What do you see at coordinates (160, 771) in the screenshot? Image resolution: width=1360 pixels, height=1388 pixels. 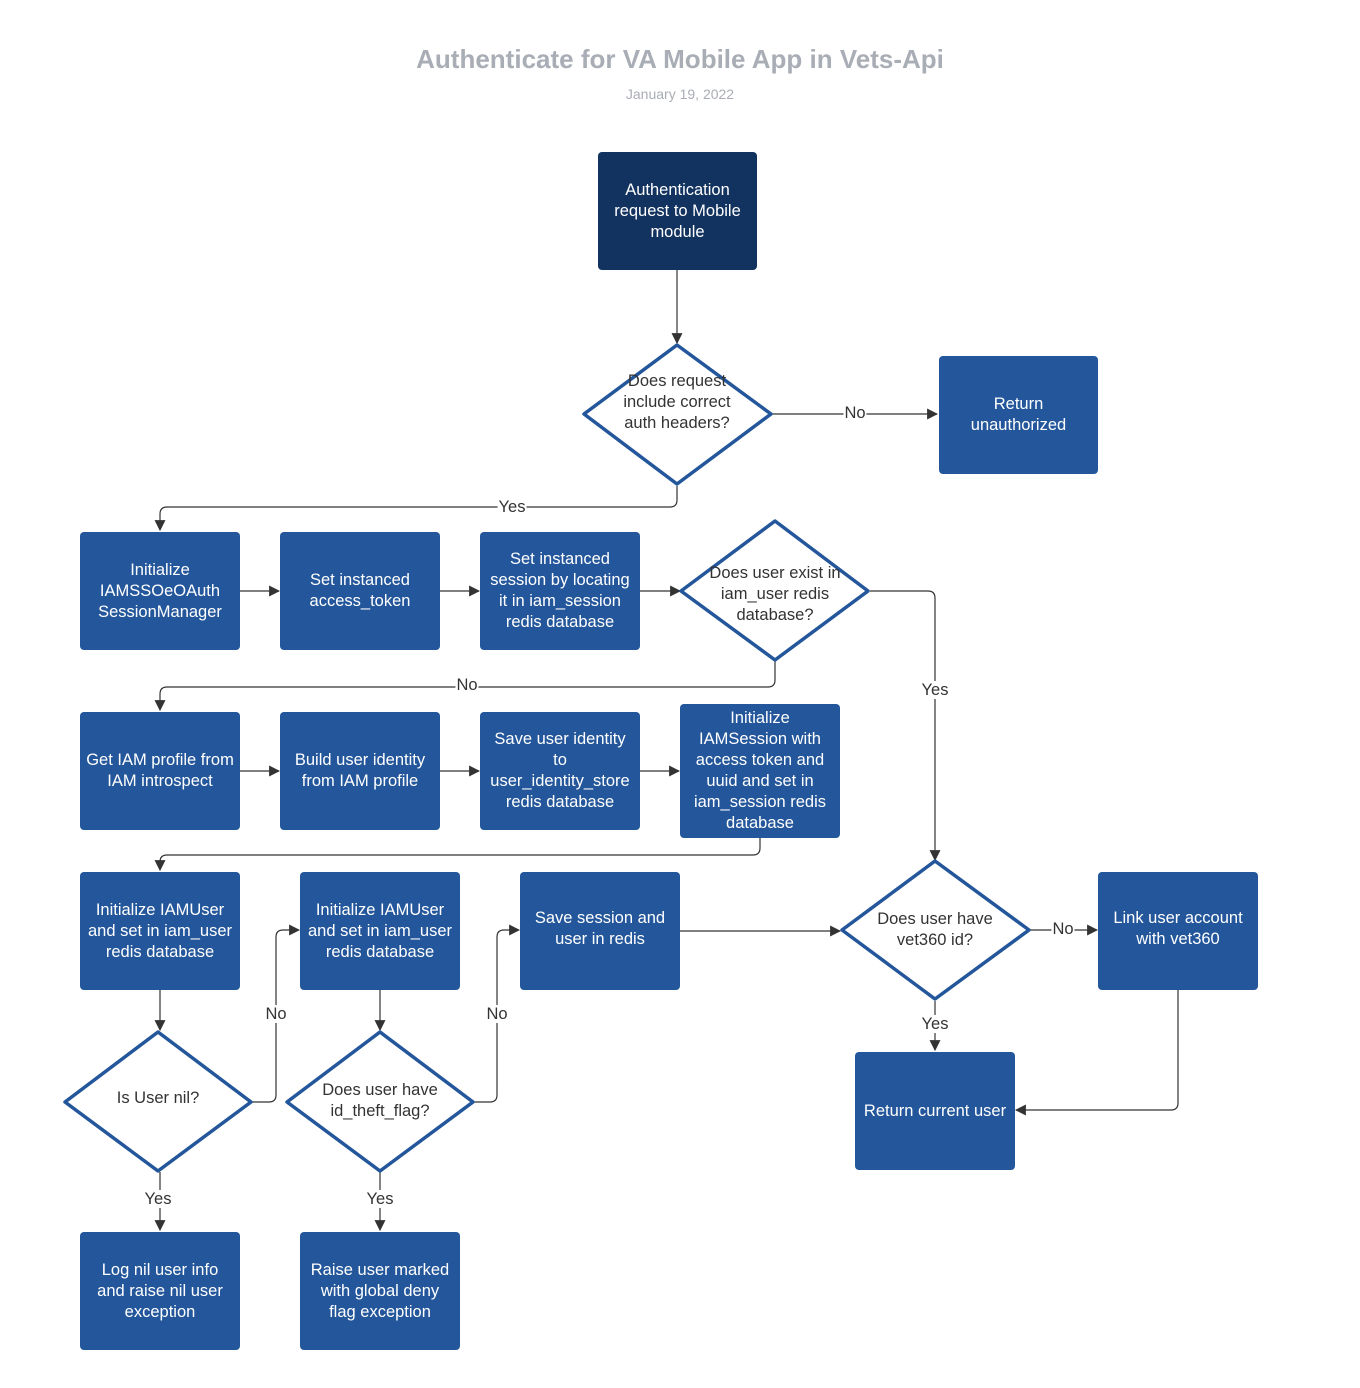 I see `get-iam-profile-node: Get IAM profile from IAM introspect` at bounding box center [160, 771].